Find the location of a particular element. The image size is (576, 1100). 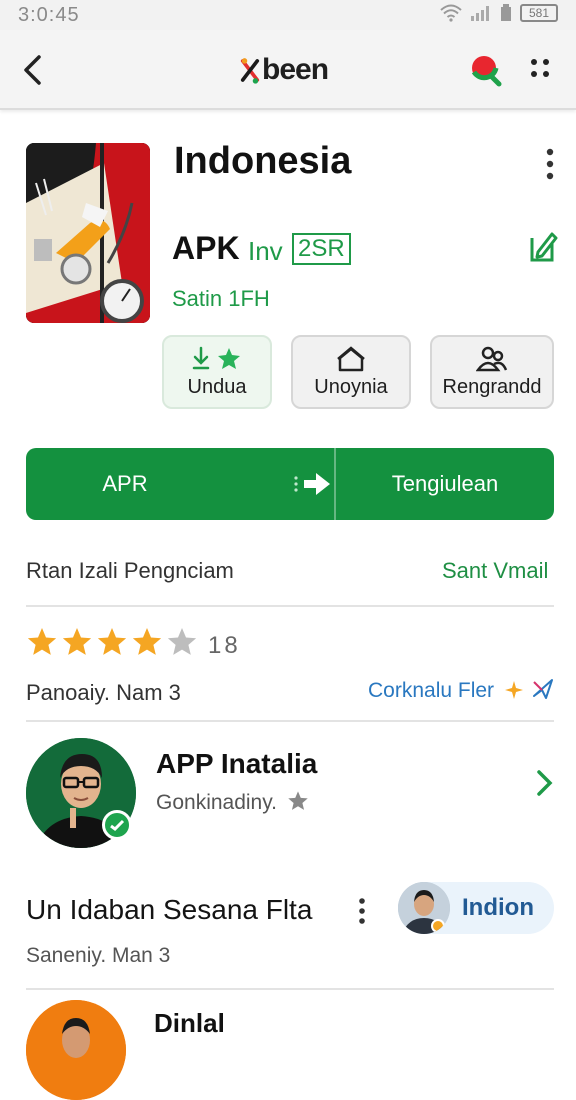

users-icon is located at coordinates (492, 358).